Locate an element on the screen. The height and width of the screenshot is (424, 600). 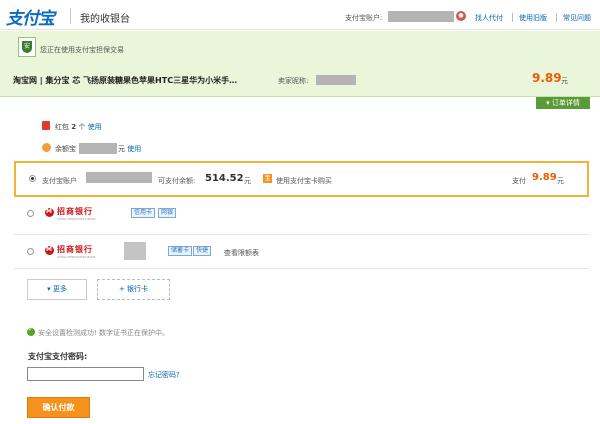
alipay-card-icon: 宝 is located at coordinates (267, 178).